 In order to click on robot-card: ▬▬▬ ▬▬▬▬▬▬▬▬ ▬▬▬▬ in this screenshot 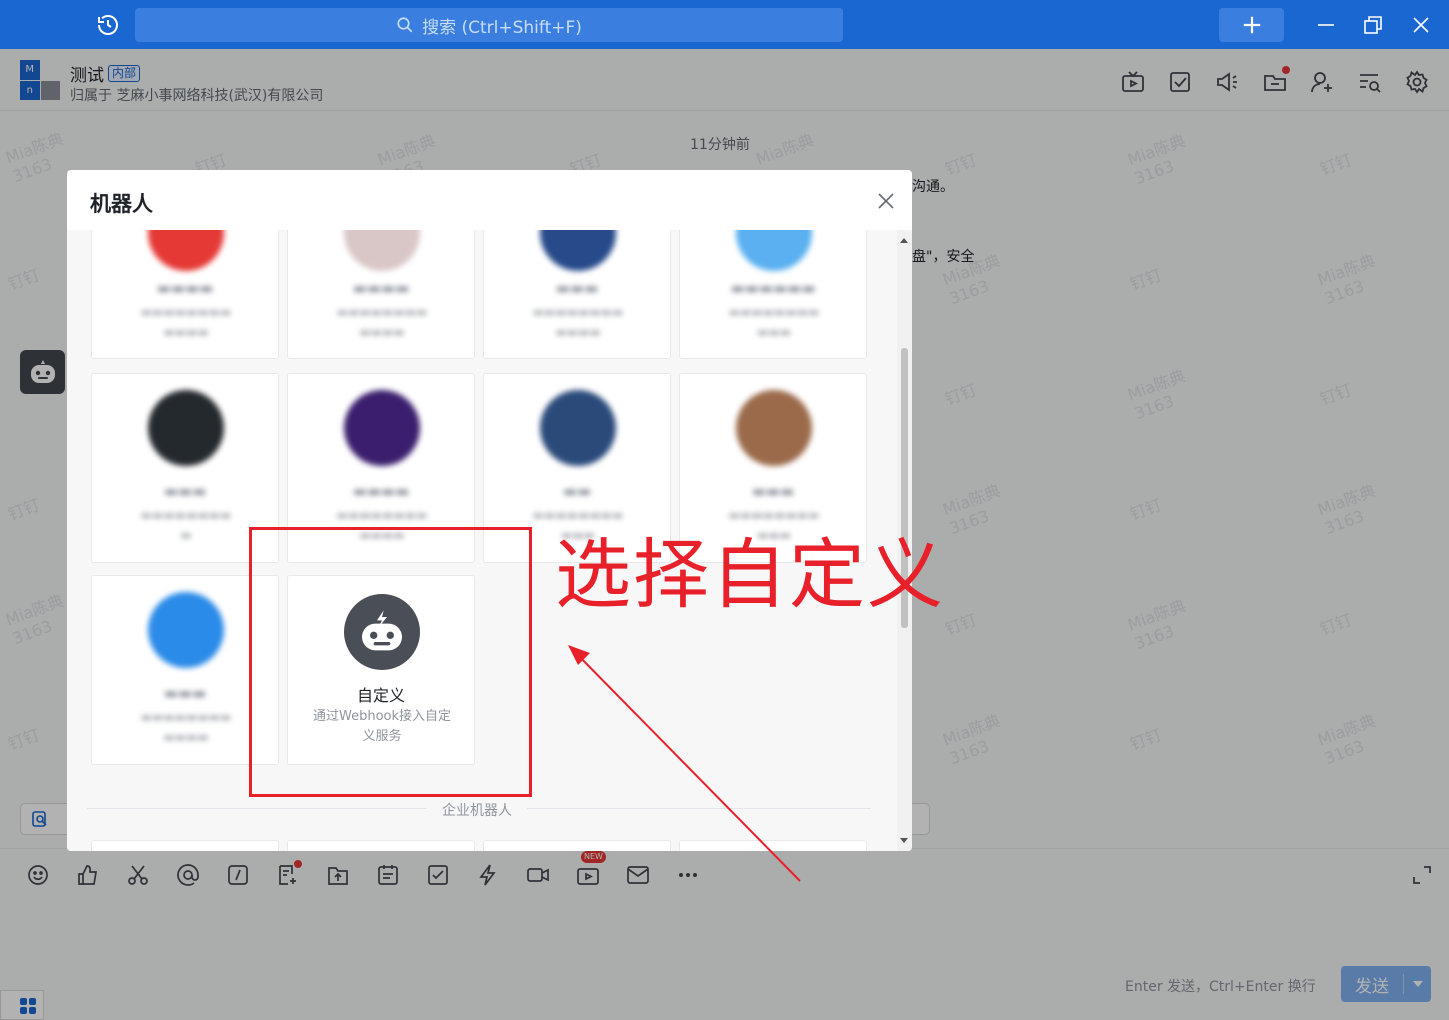, I will do `click(577, 294)`.